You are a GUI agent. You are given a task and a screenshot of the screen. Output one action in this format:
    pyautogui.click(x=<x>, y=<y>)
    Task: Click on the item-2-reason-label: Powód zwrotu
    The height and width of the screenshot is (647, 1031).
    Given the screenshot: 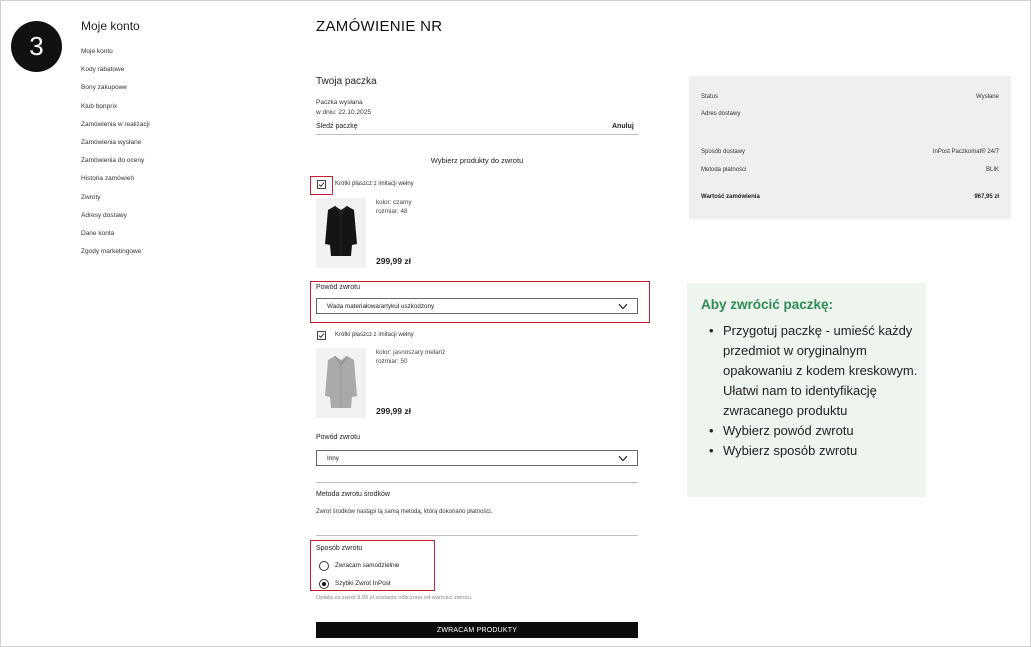 What is the action you would take?
    pyautogui.click(x=338, y=437)
    